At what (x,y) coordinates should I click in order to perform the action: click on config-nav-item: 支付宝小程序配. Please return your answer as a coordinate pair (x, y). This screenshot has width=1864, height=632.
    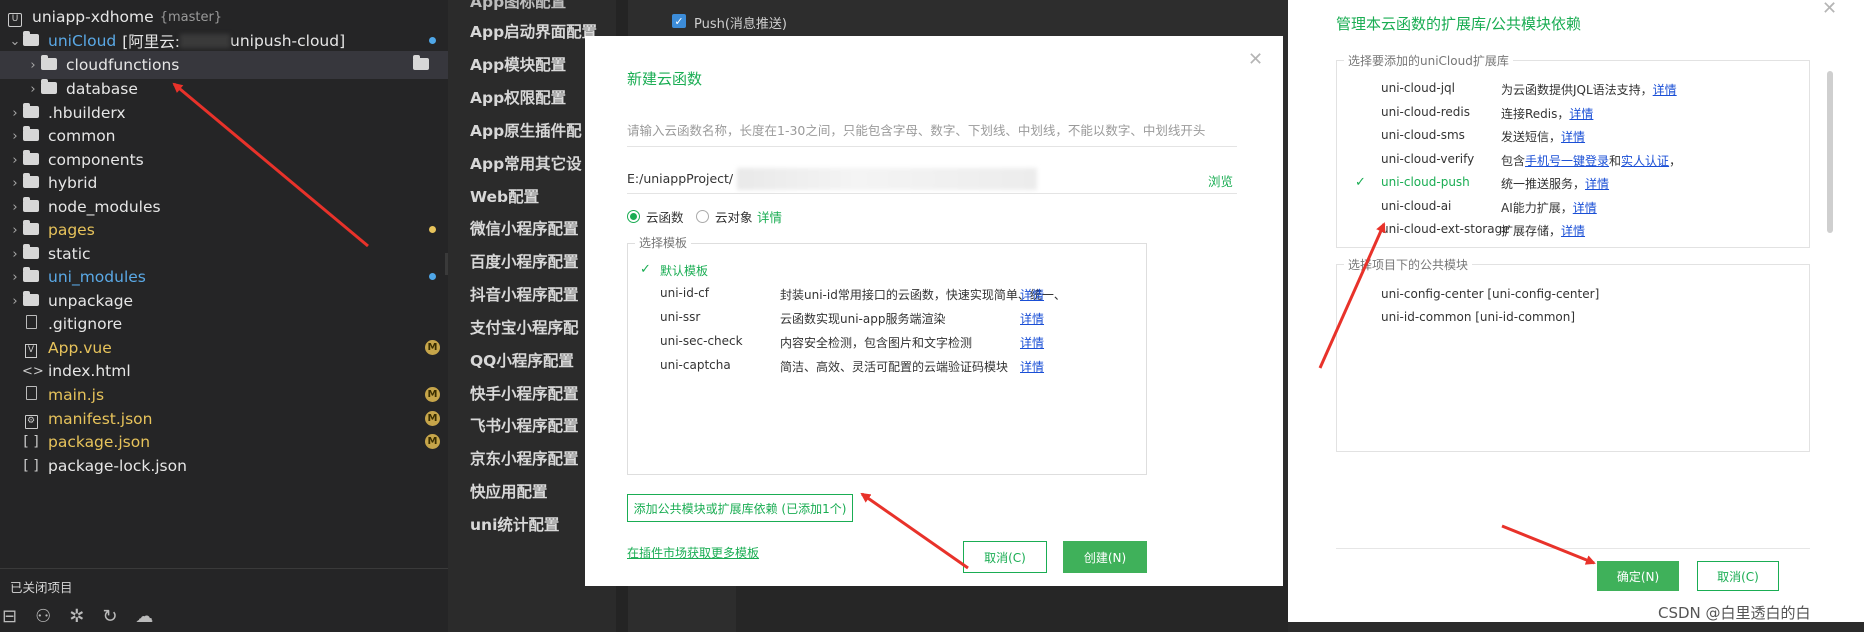
    Looking at the image, I should click on (524, 327).